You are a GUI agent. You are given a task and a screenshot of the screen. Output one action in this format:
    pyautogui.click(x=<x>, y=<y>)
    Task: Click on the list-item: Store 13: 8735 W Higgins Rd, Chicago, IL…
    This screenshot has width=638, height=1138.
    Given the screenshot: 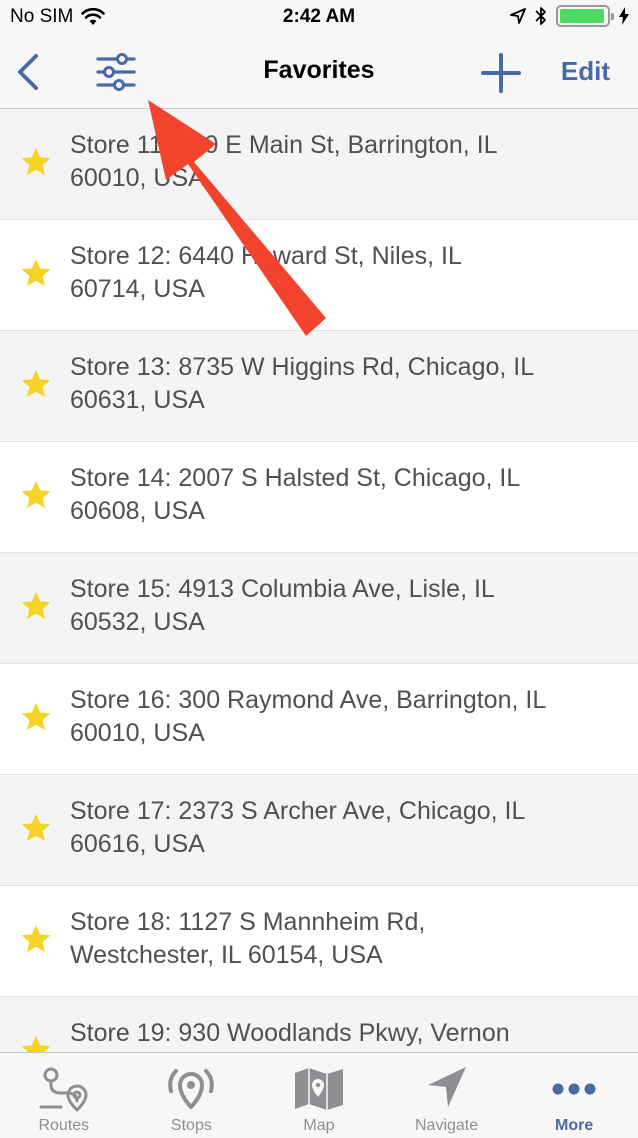 What is the action you would take?
    pyautogui.click(x=319, y=386)
    